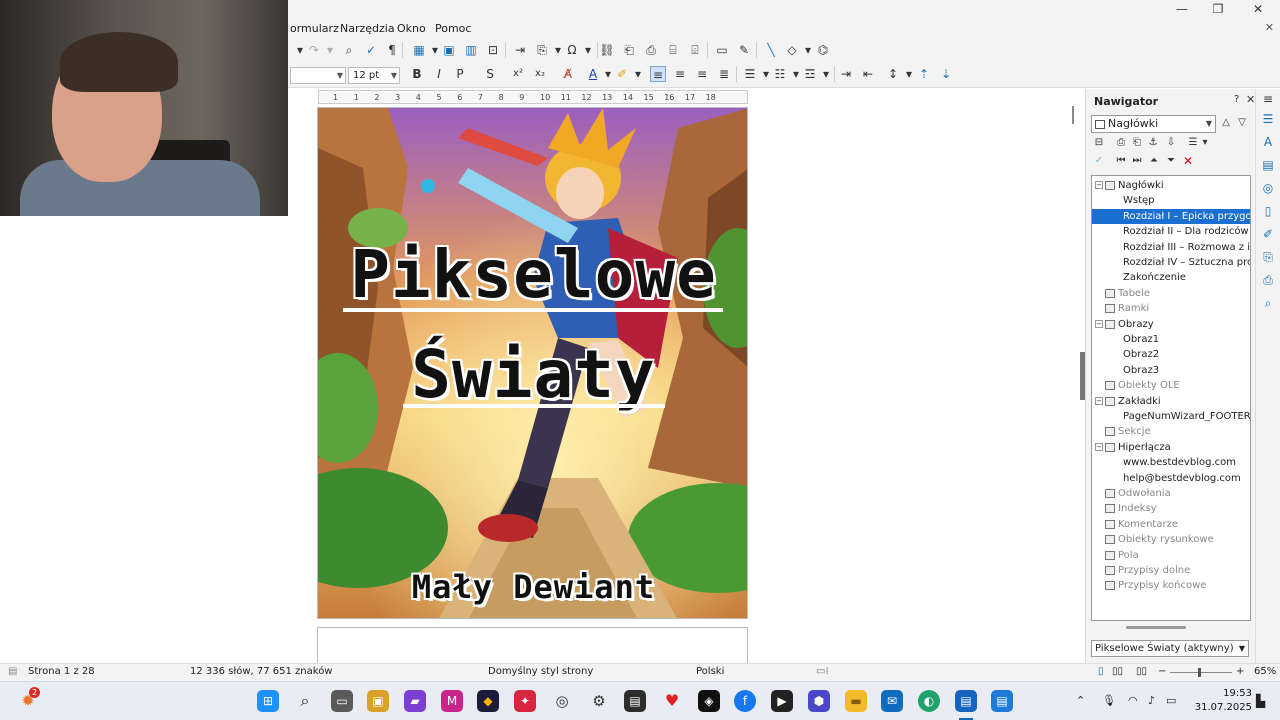 This screenshot has width=1280, height=720. I want to click on zoom-slider, so click(1201, 672).